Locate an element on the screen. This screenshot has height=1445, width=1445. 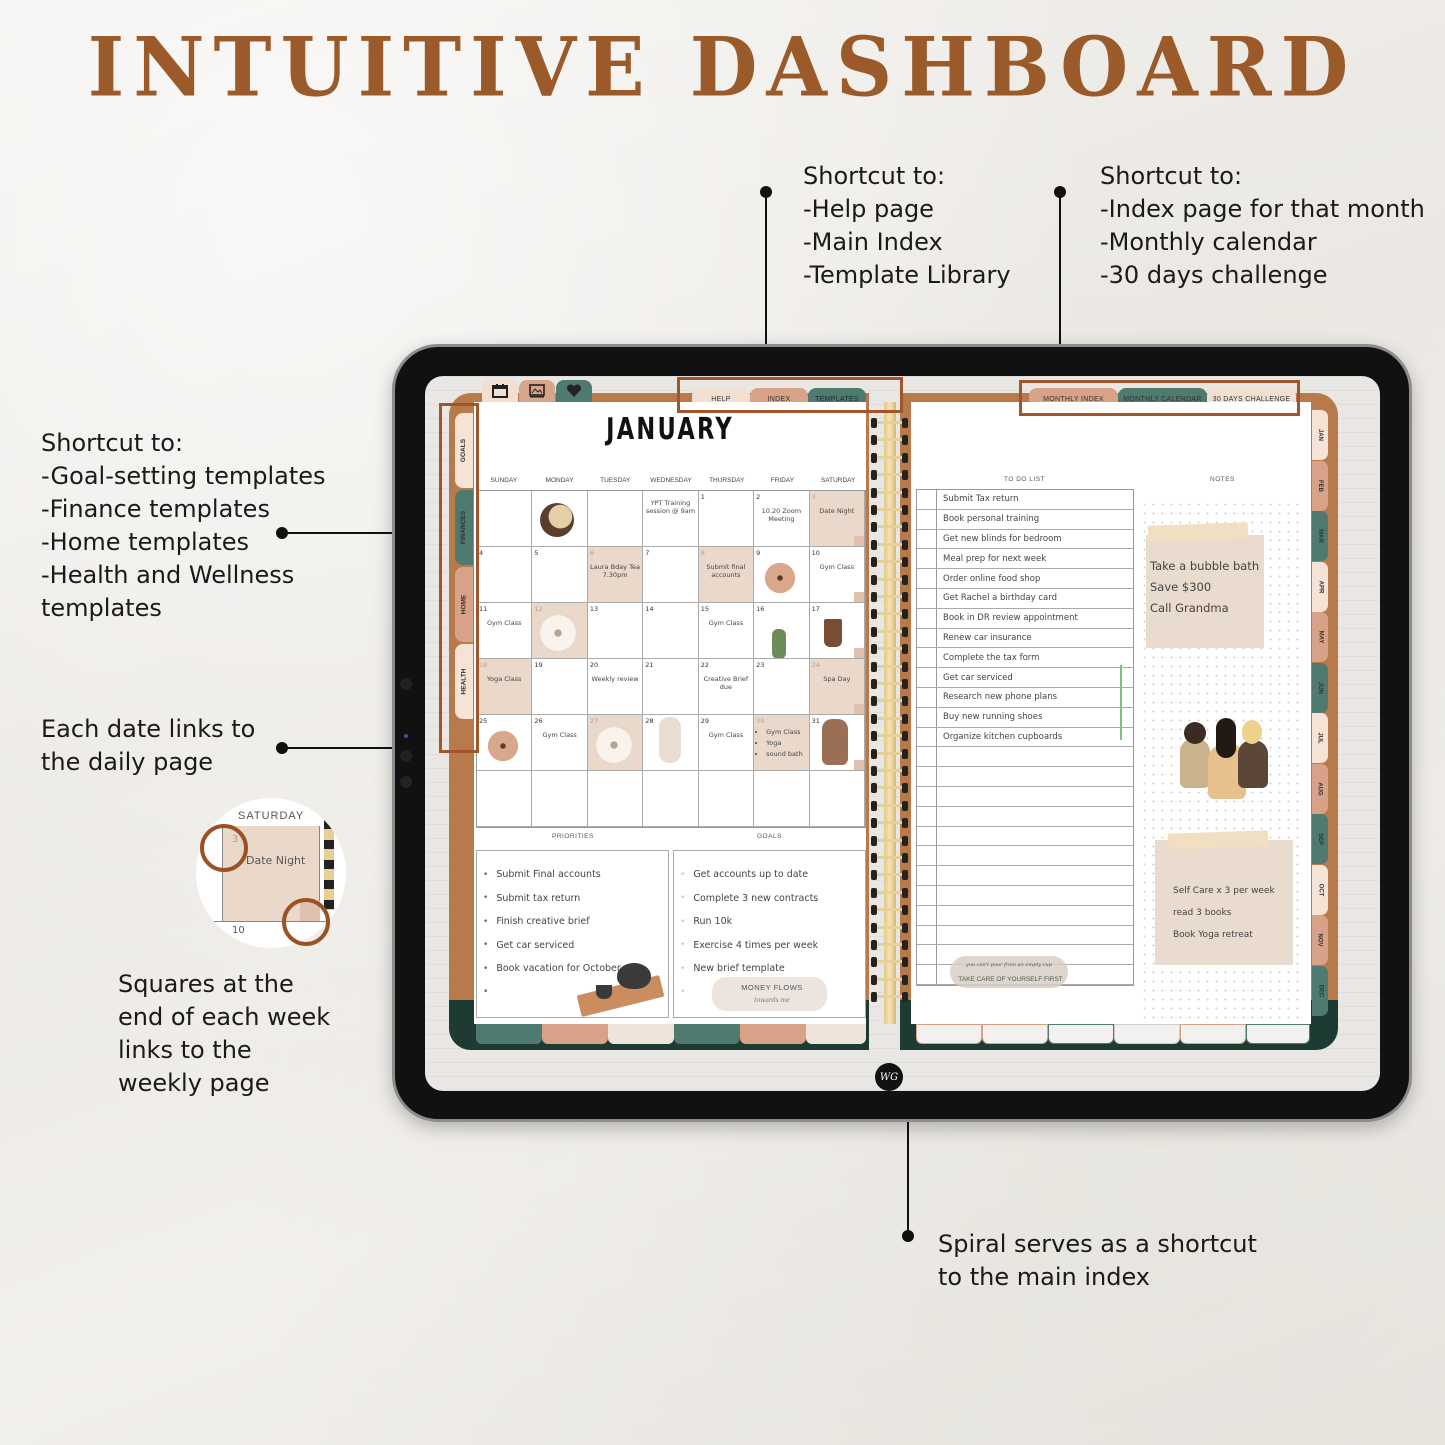
day-number: 22 is located at coordinates (726, 665).